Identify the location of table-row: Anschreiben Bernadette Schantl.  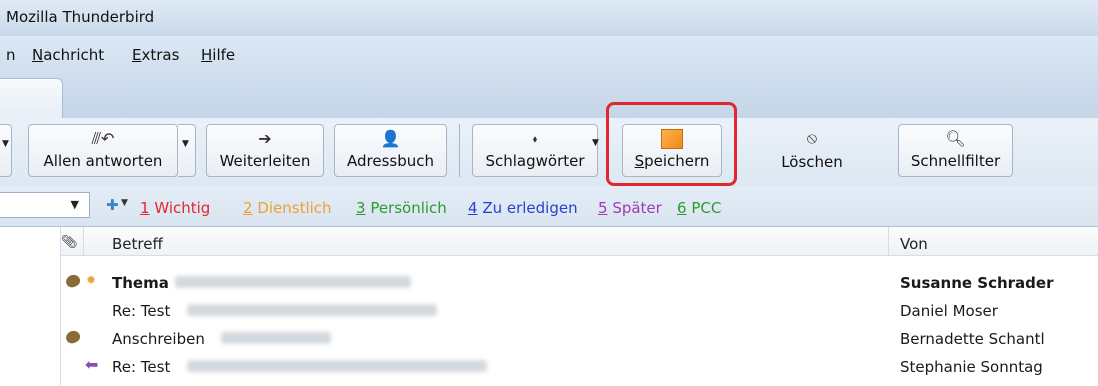
(579, 337).